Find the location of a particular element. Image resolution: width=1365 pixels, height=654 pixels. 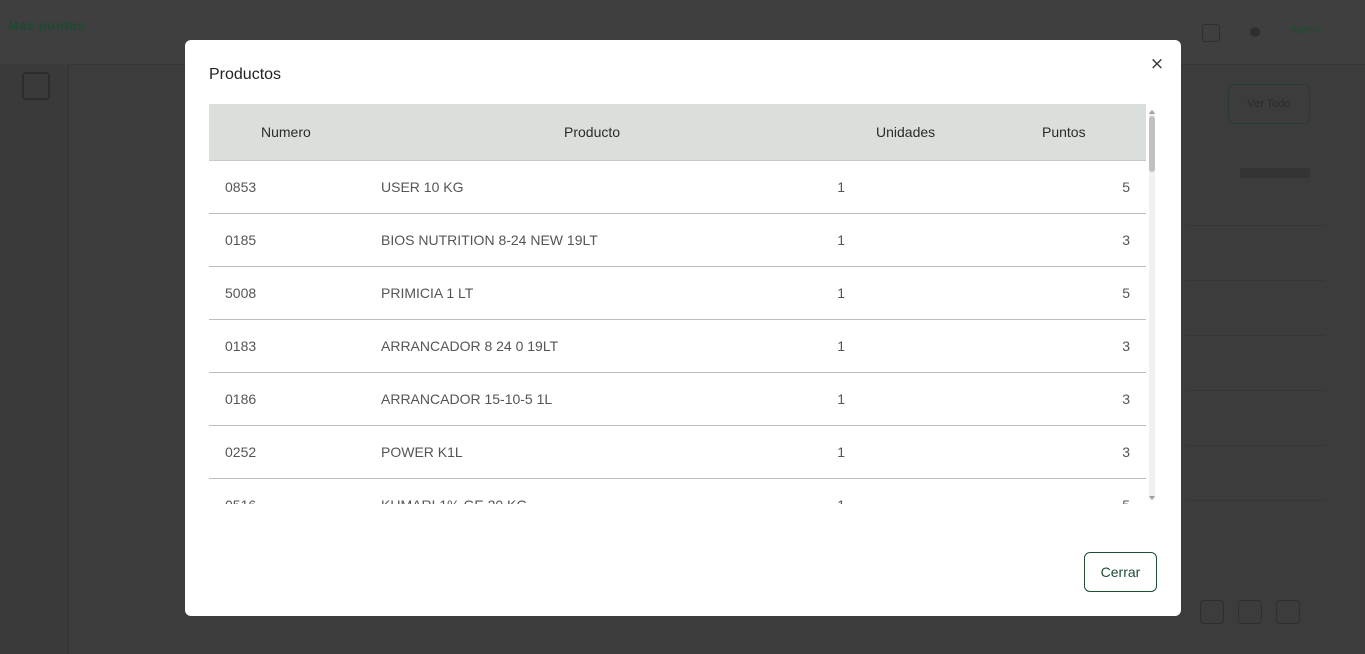

background-sidebar is located at coordinates (34, 359).